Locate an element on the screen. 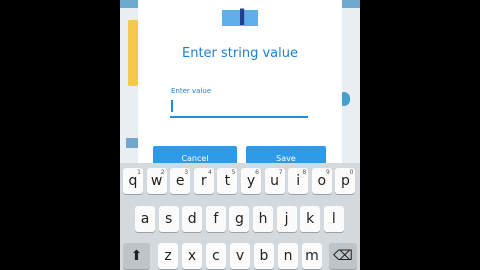  key-number-hint: 7 is located at coordinates (280, 172).